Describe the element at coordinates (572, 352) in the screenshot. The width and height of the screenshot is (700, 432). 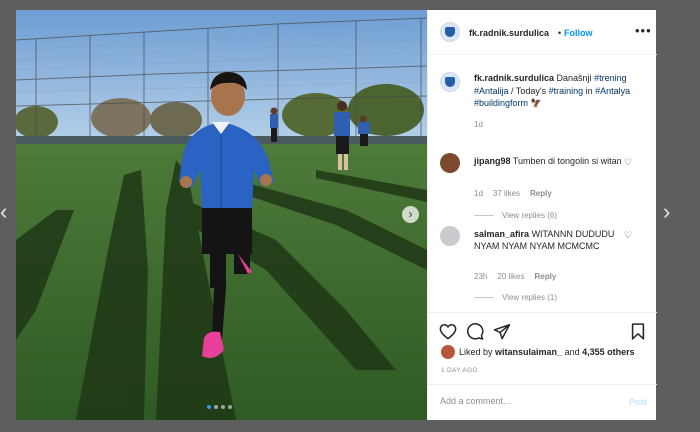
I see `likes-middle: and` at that location.